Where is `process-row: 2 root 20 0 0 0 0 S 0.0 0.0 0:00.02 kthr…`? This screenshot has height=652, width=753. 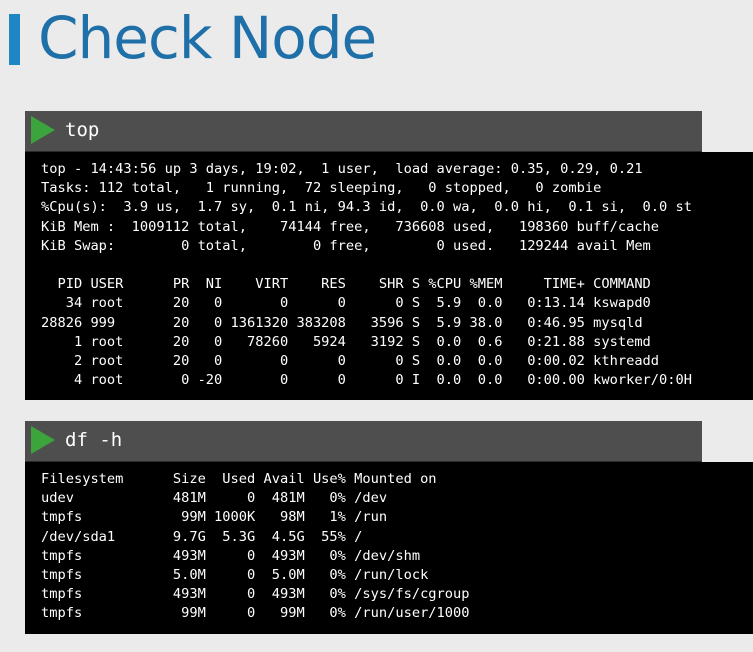 process-row: 2 root 20 0 0 0 0 S 0.0 0.0 0:00.02 kthr… is located at coordinates (350, 361).